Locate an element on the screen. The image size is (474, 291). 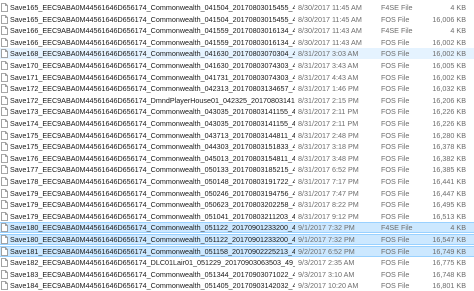
file-size: 16,775 KB is located at coordinates (449, 263).